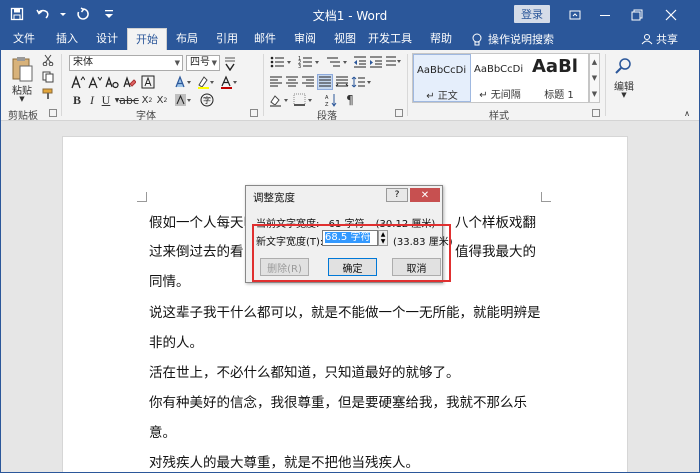  What do you see at coordinates (304, 371) in the screenshot?
I see `doc-line: 活在世上，不必什么都知道，只知道最好的就够了。` at bounding box center [304, 371].